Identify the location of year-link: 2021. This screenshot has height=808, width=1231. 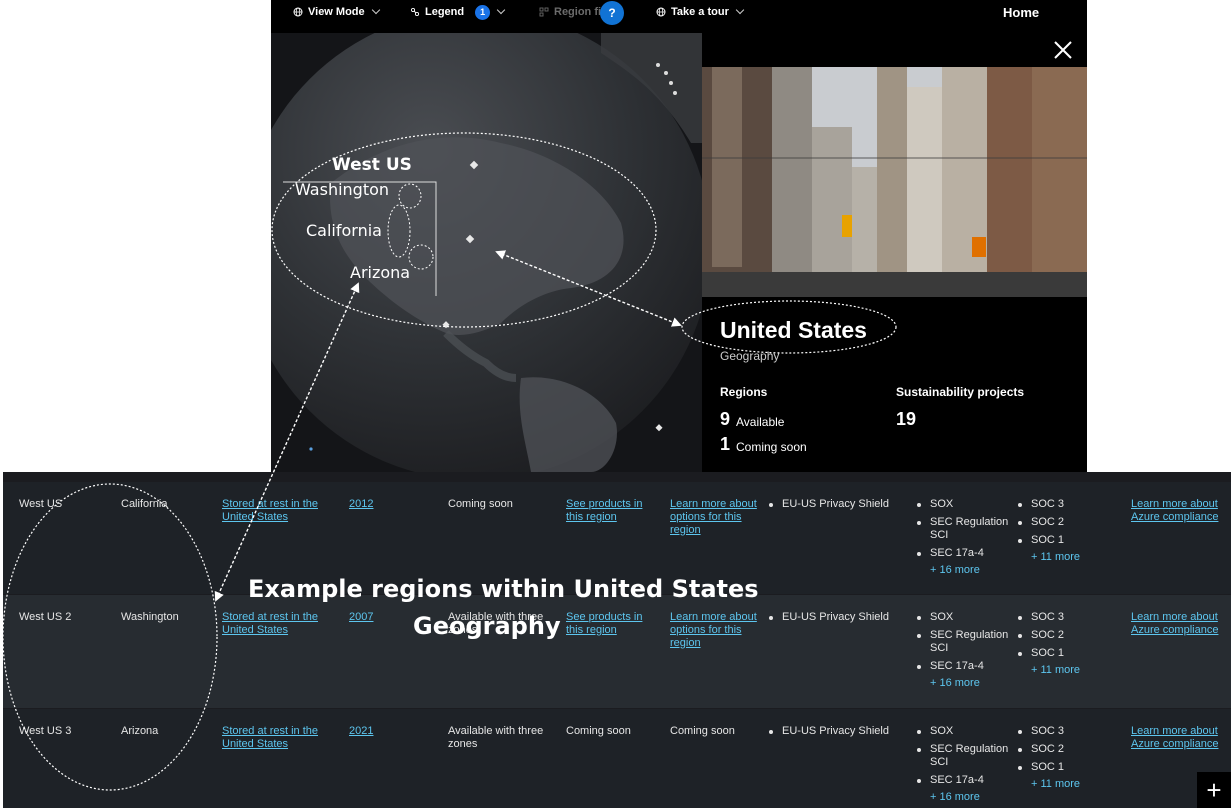
(361, 731).